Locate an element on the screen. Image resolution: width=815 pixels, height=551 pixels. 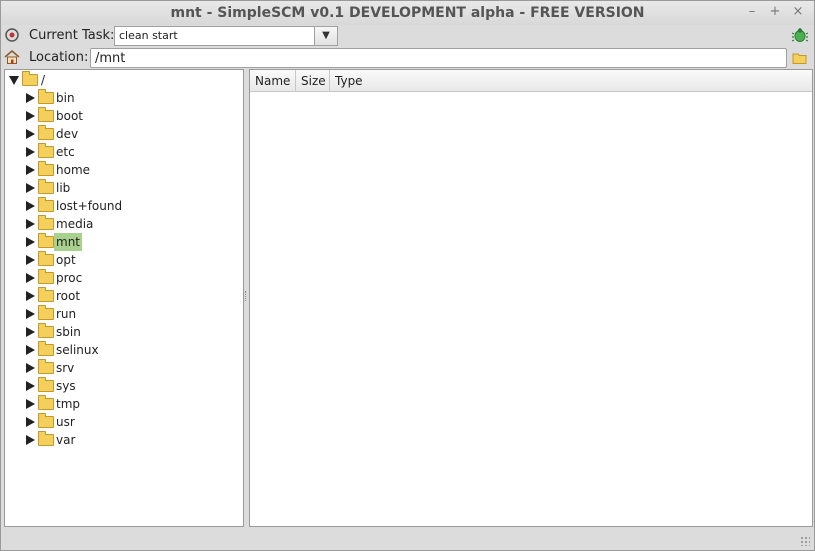
location-input: /mnt is located at coordinates (438, 58).